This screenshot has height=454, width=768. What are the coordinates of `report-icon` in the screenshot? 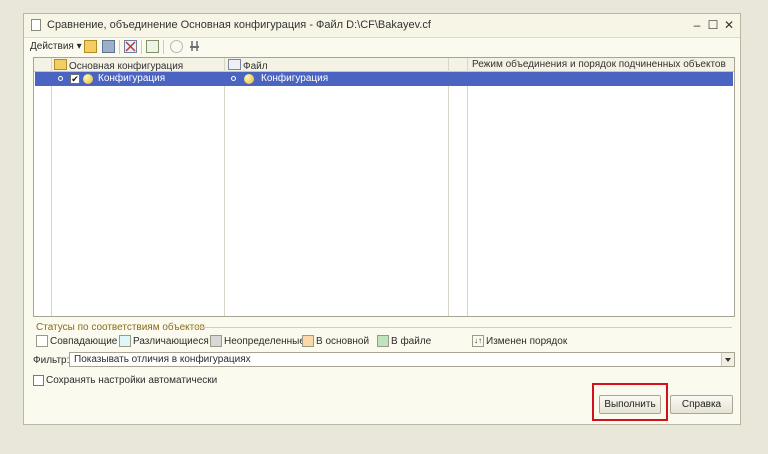 It's located at (152, 46).